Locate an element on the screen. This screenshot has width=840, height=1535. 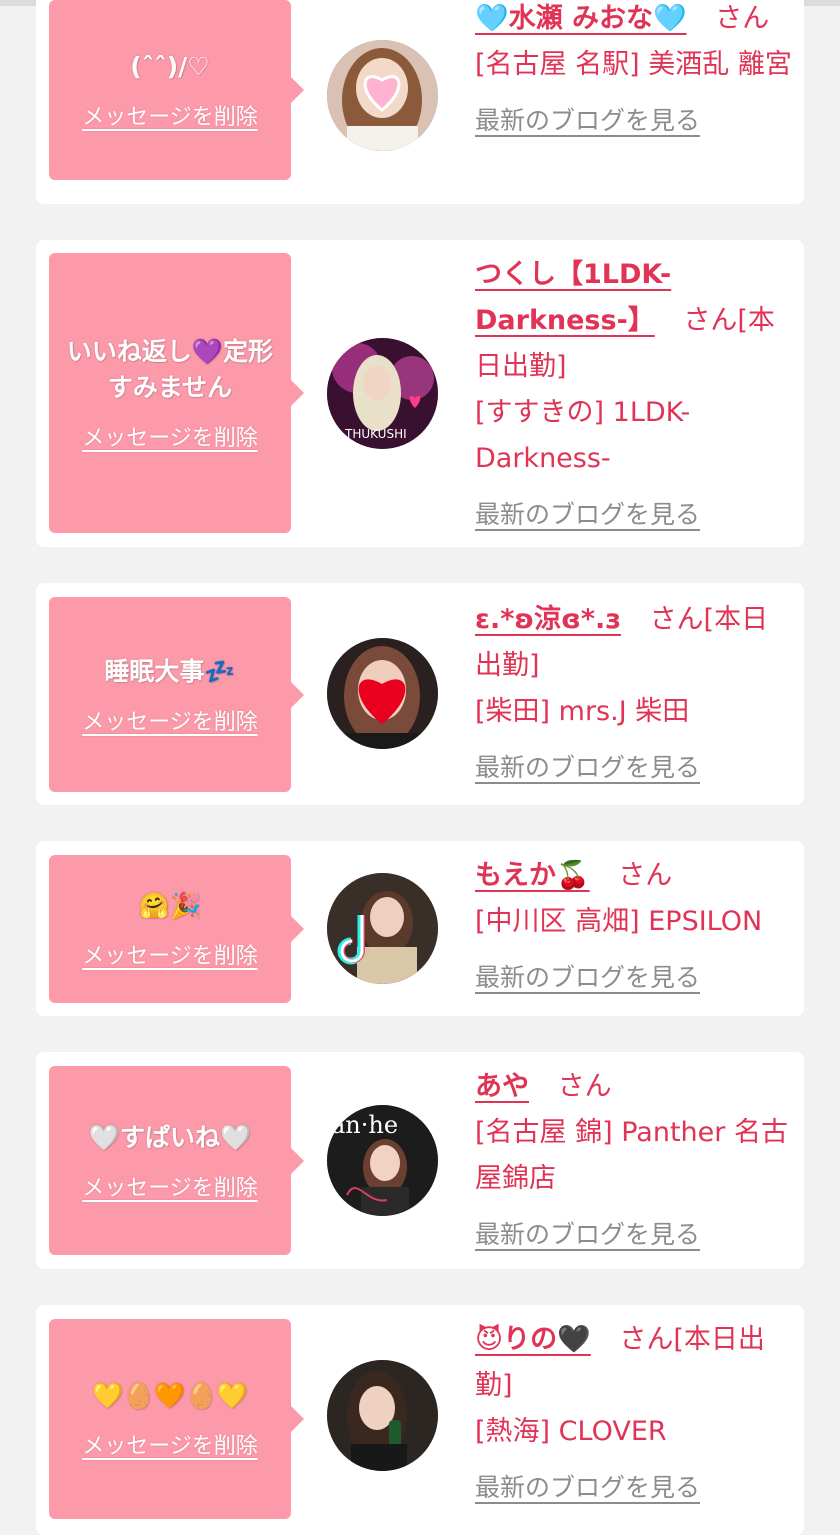
message-text: 🤍すぱいね🤍 is located at coordinates (170, 1137).